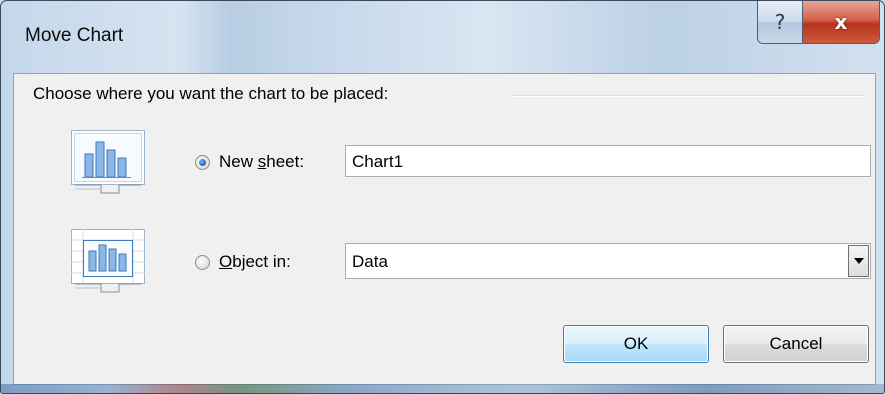 Image resolution: width=885 pixels, height=394 pixels. What do you see at coordinates (202, 262) in the screenshot?
I see `object-in-radio` at bounding box center [202, 262].